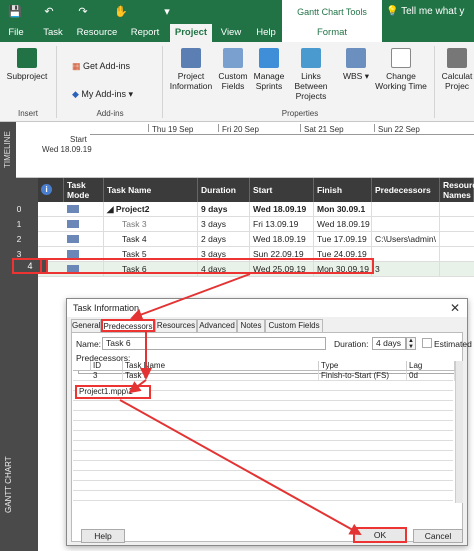  What do you see at coordinates (224, 224) in the screenshot?
I see `duration-cell: 3 days` at bounding box center [224, 224].